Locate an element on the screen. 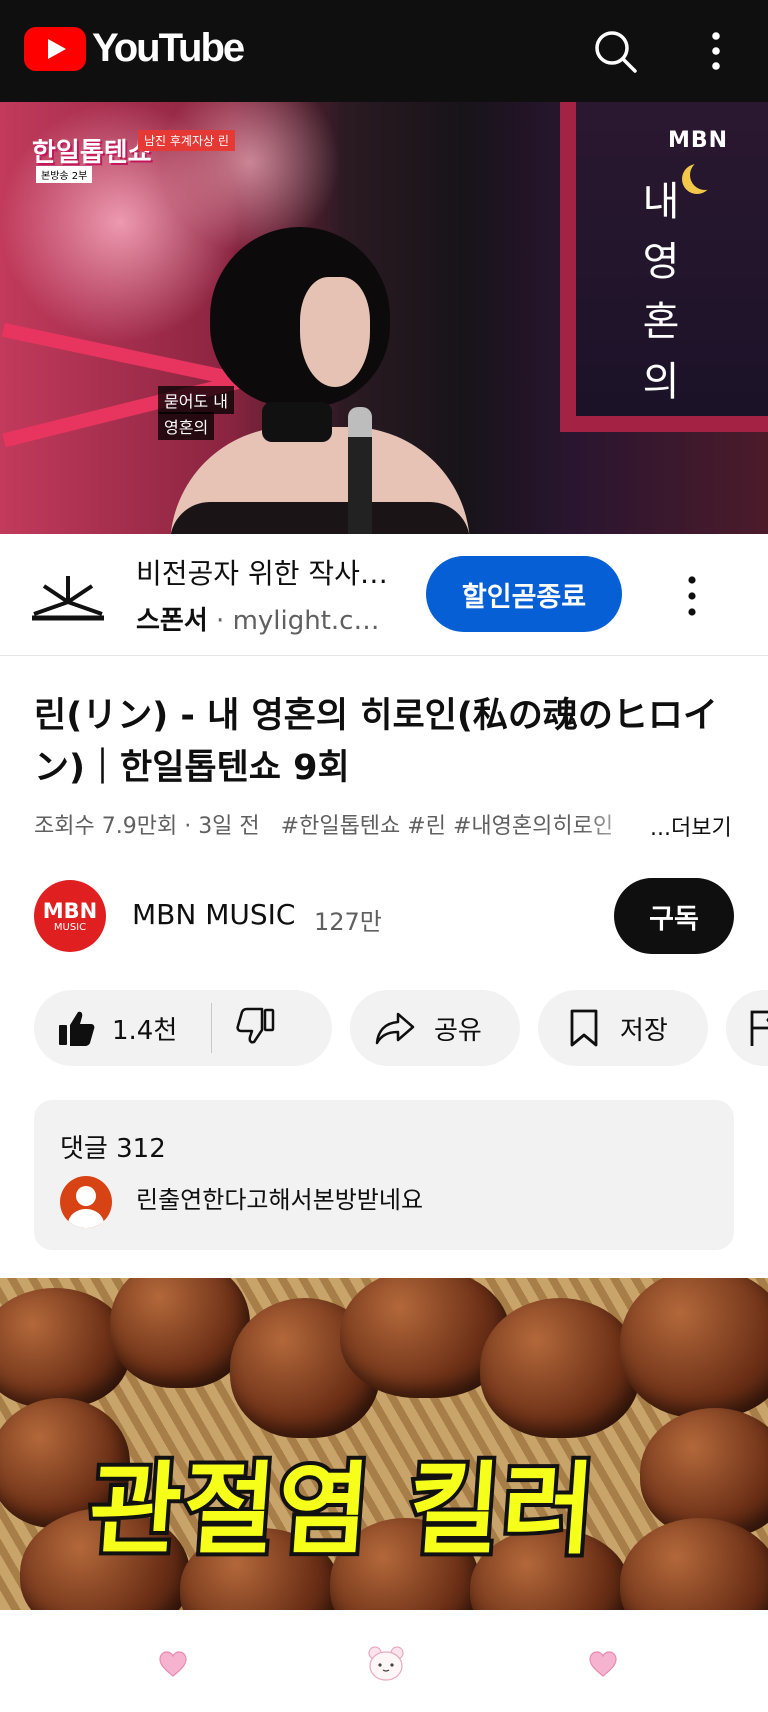 The image size is (768, 1712). share-icon is located at coordinates (395, 1028).